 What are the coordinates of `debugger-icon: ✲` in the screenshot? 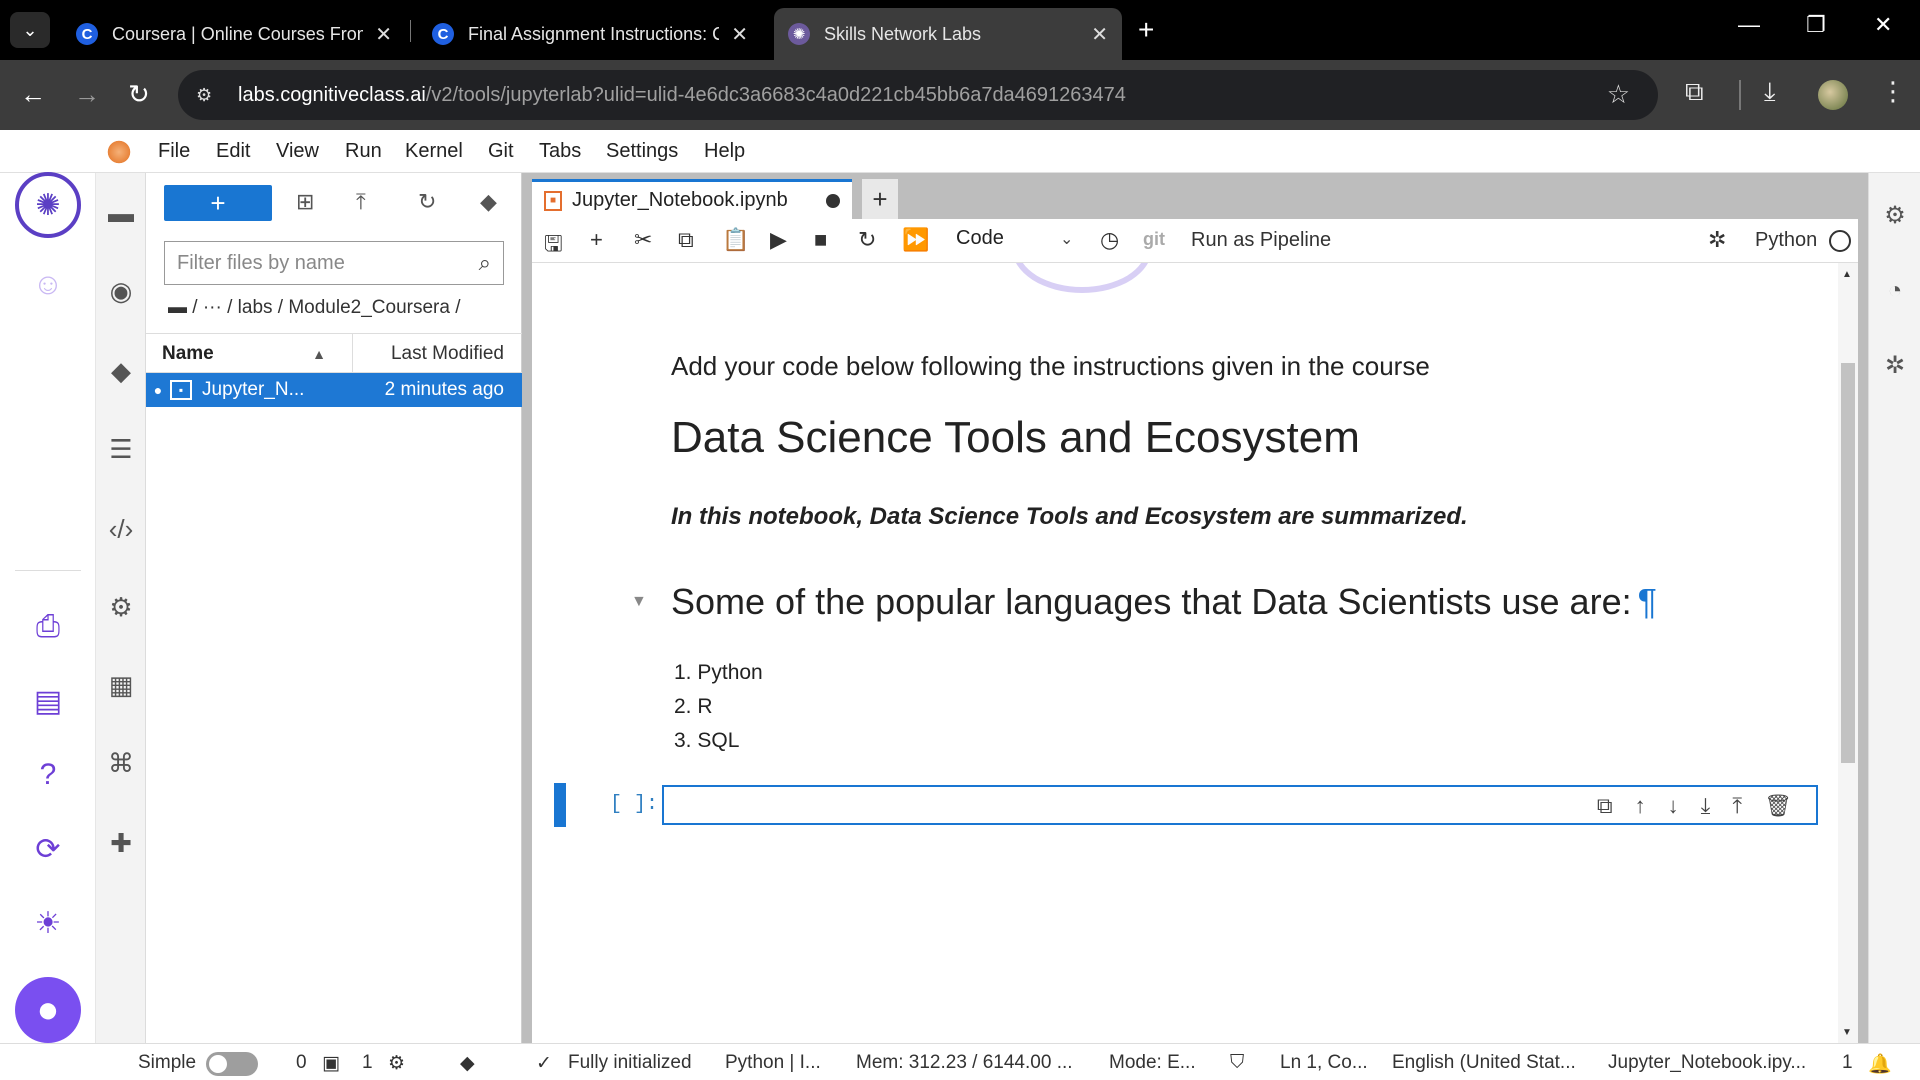 It's located at (1717, 240).